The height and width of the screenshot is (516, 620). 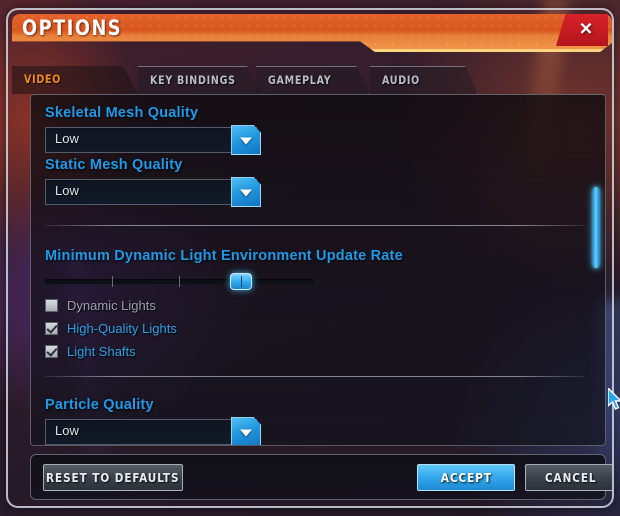 I want to click on tab-audio: AUDIO, so click(x=424, y=80).